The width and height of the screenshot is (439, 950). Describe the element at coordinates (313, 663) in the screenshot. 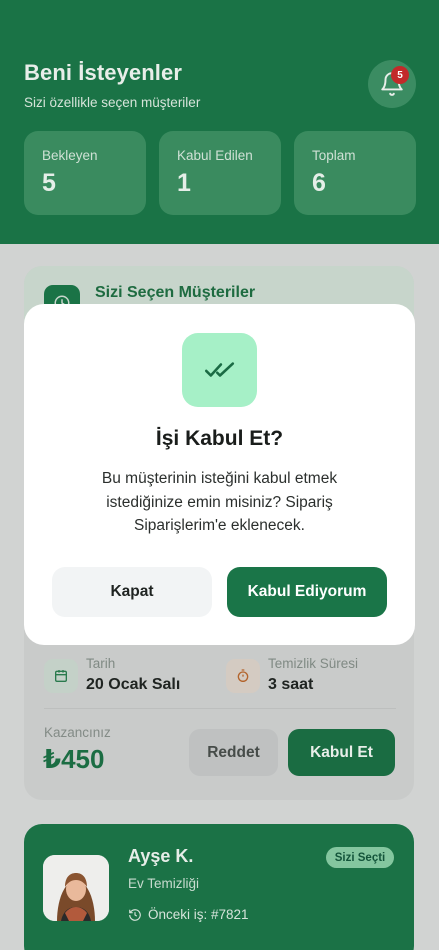

I see `duration-label: Temizlik Süresi` at that location.